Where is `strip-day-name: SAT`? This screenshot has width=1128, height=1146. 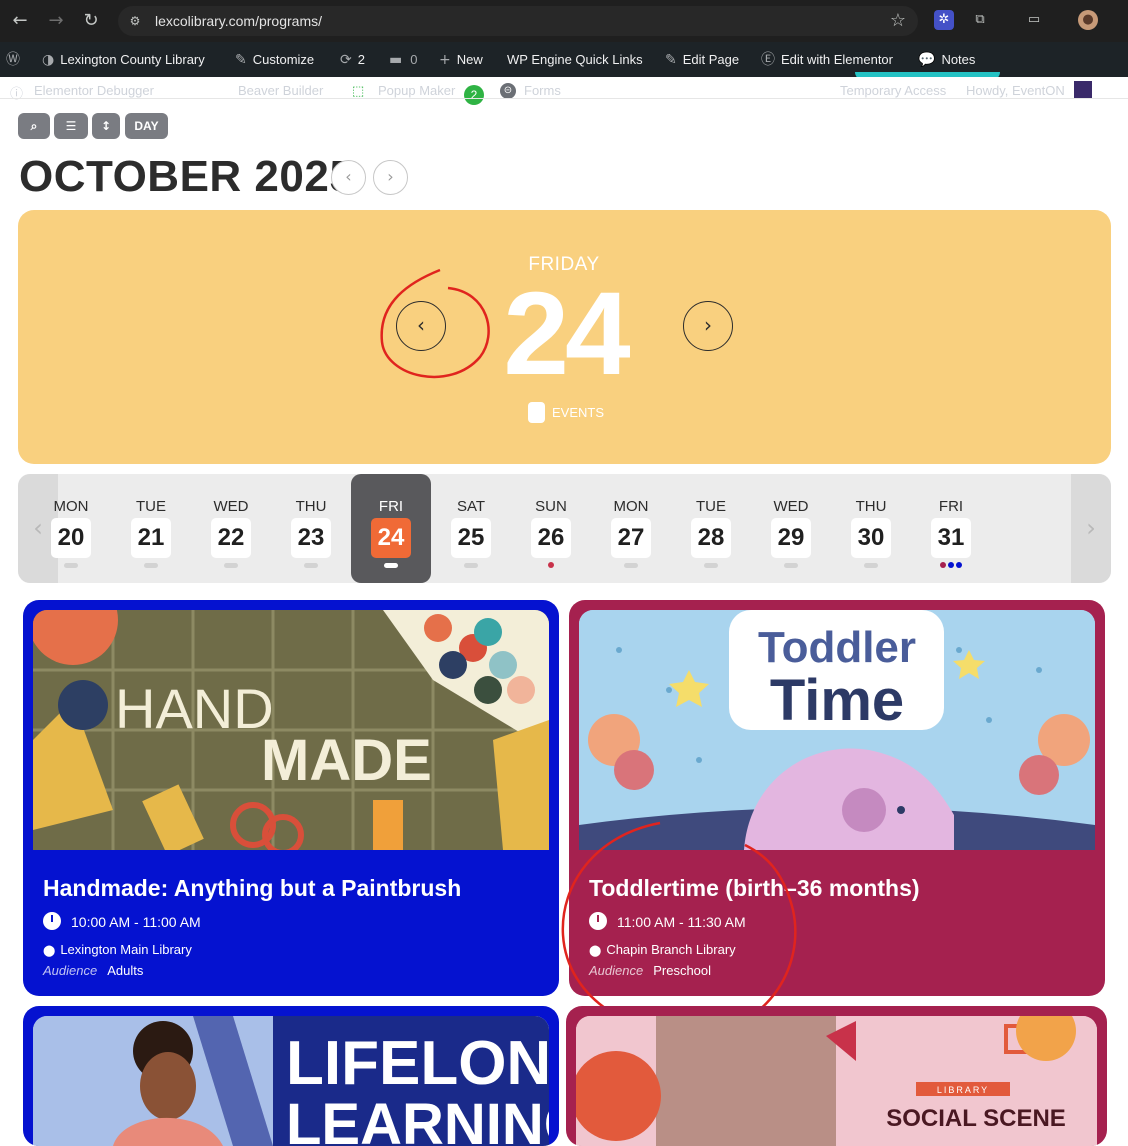 strip-day-name: SAT is located at coordinates (471, 506).